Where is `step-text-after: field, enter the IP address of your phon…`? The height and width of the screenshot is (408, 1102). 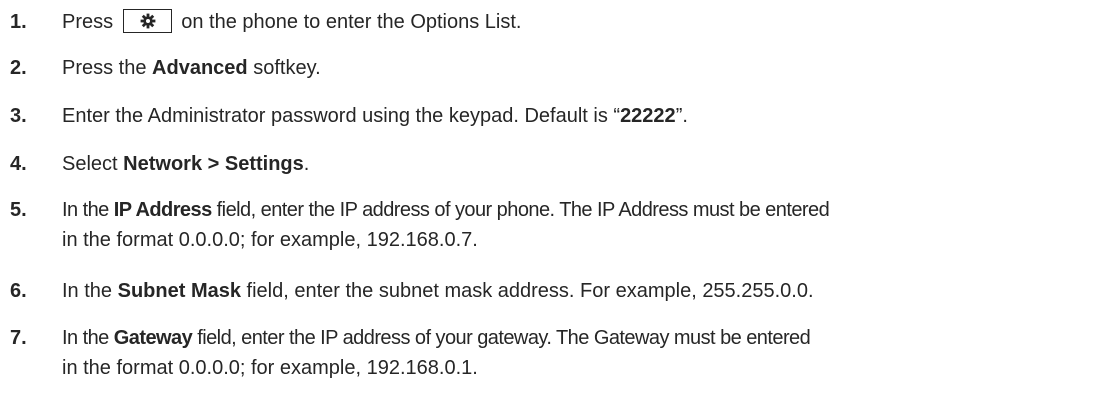
step-text-after: field, enter the IP address of your phon… is located at coordinates (523, 210).